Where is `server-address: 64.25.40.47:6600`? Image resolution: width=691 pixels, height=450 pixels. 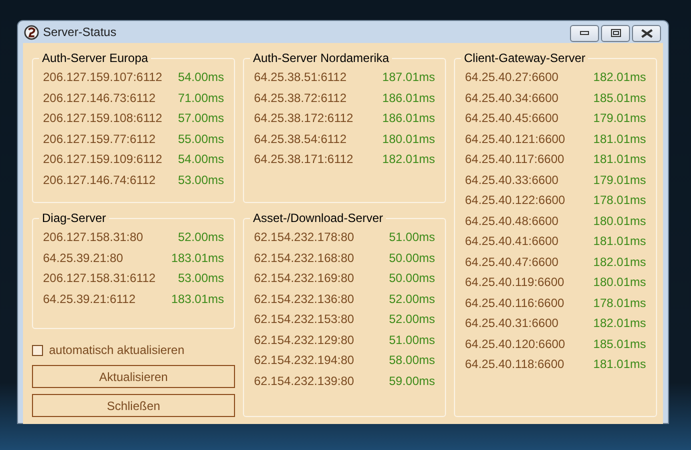 server-address: 64.25.40.47:6600 is located at coordinates (511, 262).